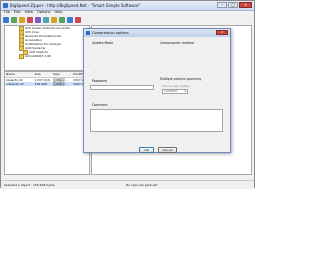 The image size is (320, 270). Describe the element at coordinates (122, 87) in the screenshot. I see `password-input` at that location.